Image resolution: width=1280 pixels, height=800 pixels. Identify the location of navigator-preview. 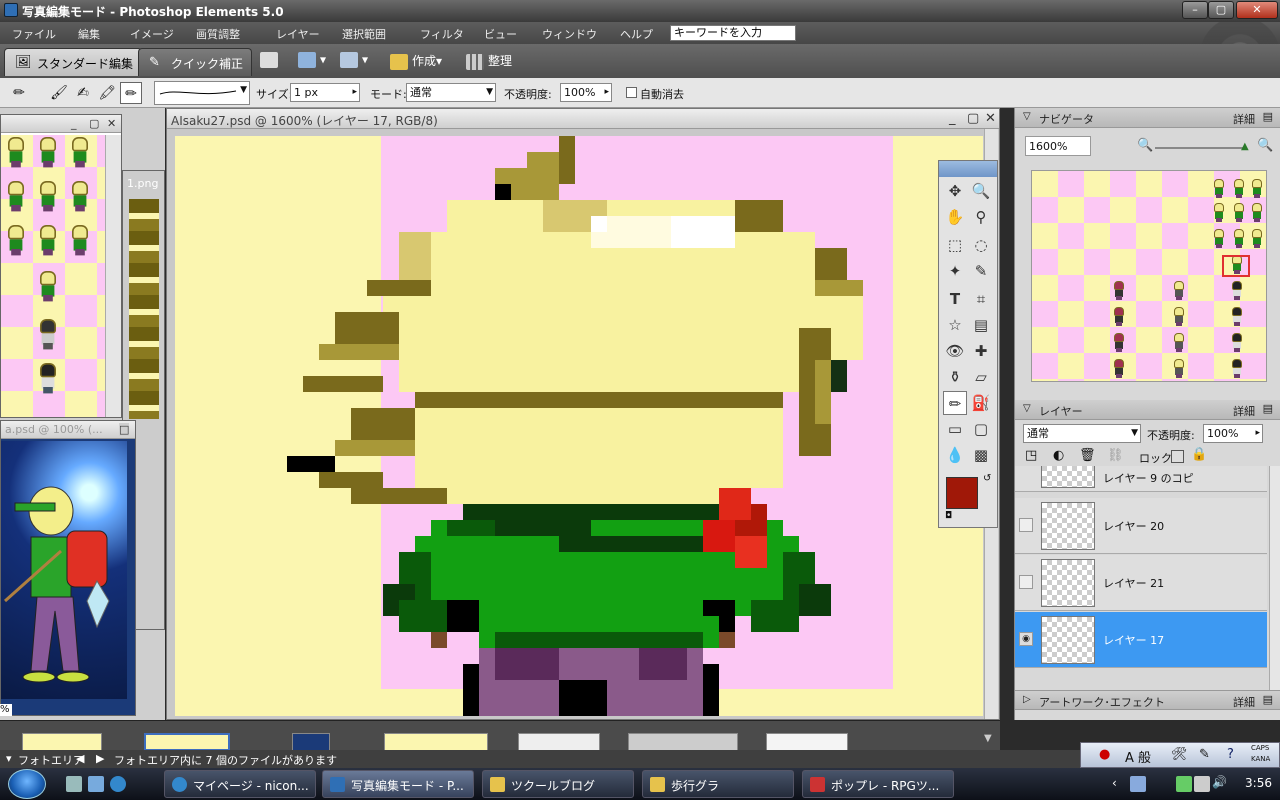
(1149, 276).